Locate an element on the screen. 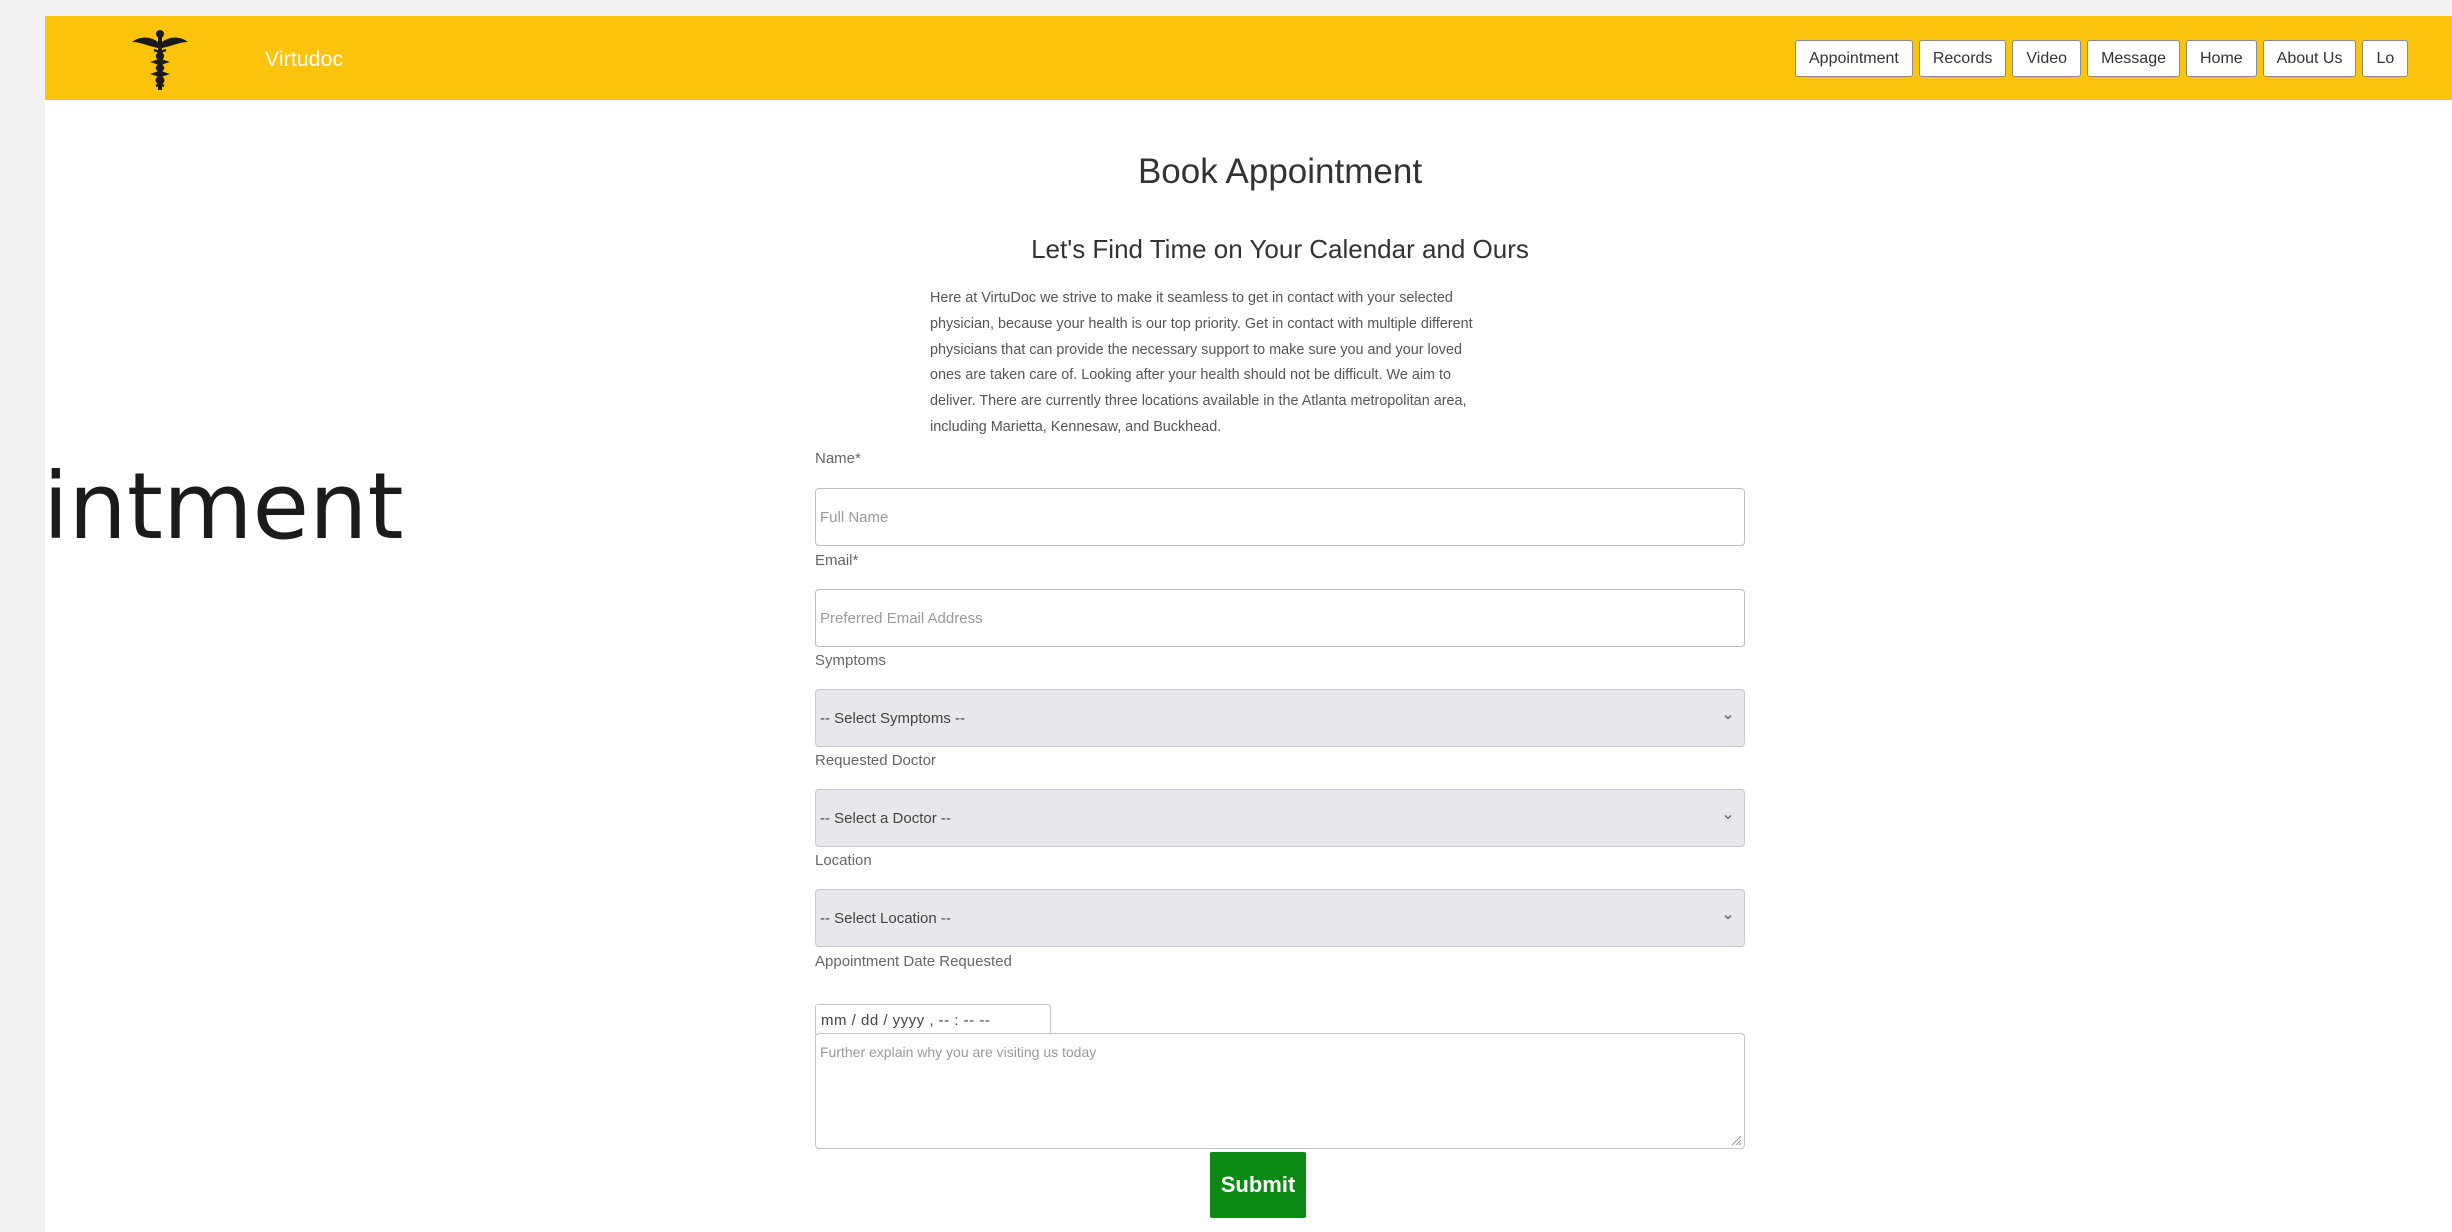 Image resolution: width=2452 pixels, height=1232 pixels. nav-home-button: Home is located at coordinates (2221, 58).